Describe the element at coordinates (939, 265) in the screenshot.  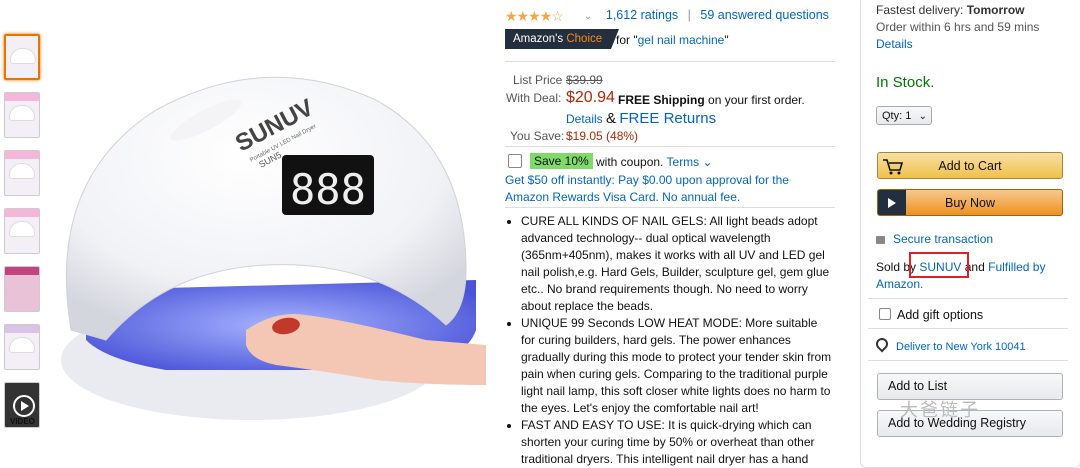
I see `seller-highlight-box` at that location.